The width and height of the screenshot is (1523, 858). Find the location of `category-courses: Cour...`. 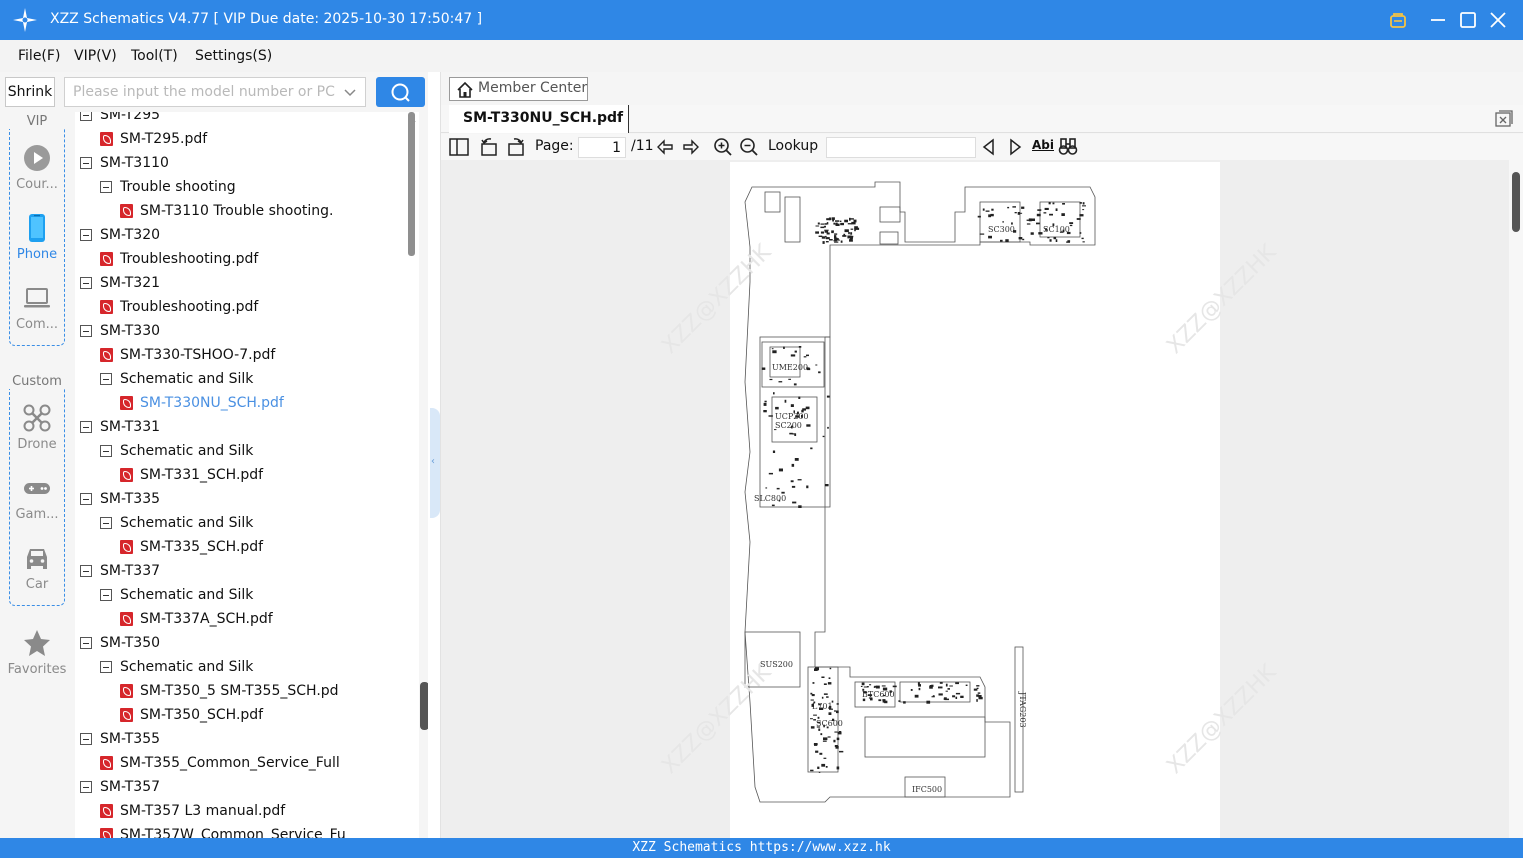

category-courses: Cour... is located at coordinates (37, 167).